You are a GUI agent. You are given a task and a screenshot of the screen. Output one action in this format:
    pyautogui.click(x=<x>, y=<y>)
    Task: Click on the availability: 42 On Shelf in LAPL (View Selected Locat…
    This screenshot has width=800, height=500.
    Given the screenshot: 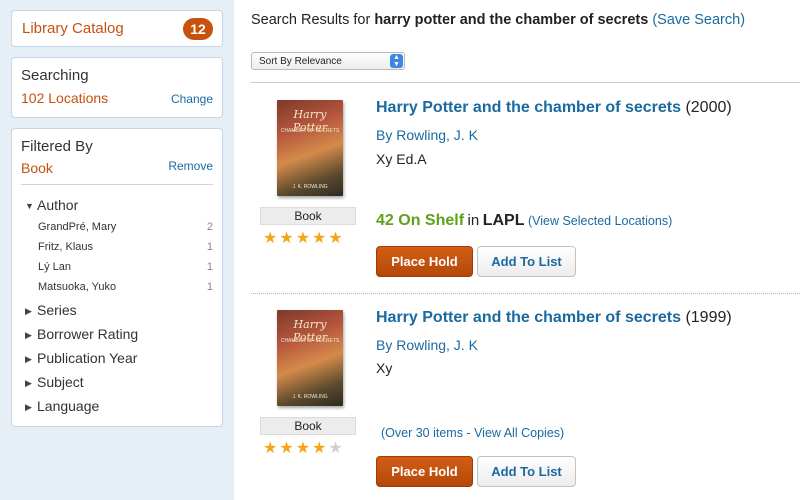 What is the action you would take?
    pyautogui.click(x=524, y=221)
    